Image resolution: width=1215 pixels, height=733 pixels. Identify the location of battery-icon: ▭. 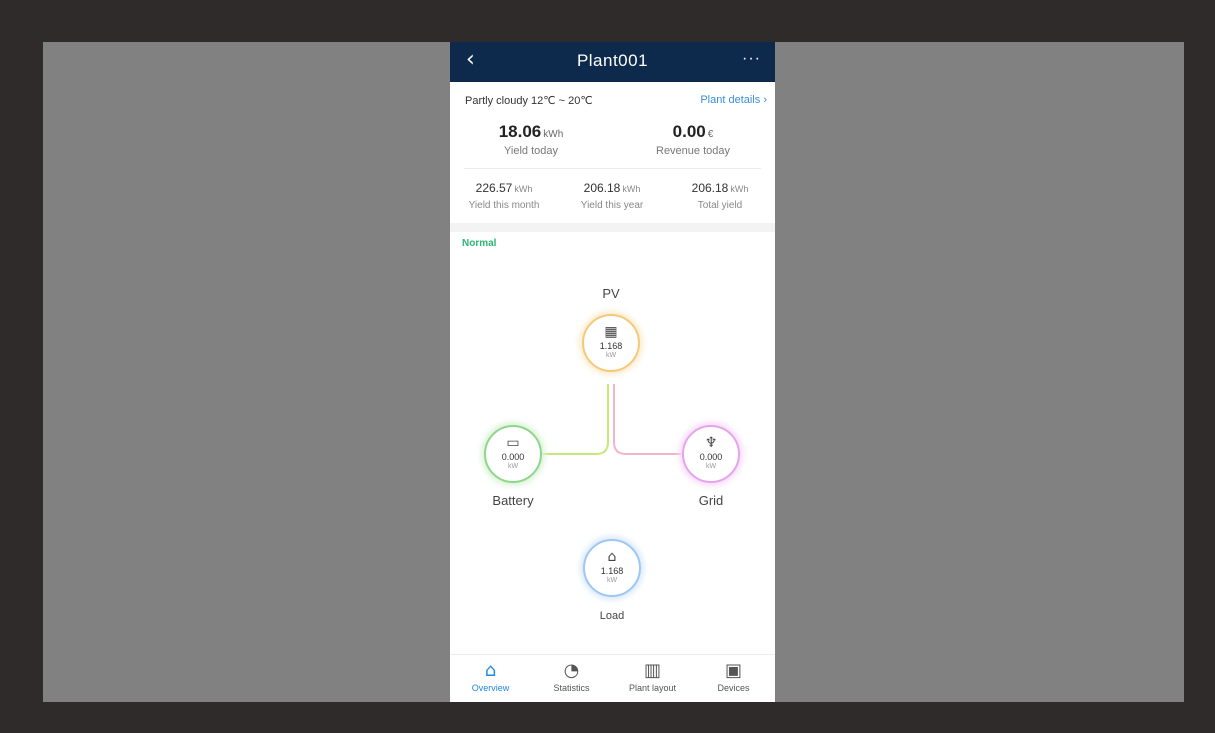
(513, 443).